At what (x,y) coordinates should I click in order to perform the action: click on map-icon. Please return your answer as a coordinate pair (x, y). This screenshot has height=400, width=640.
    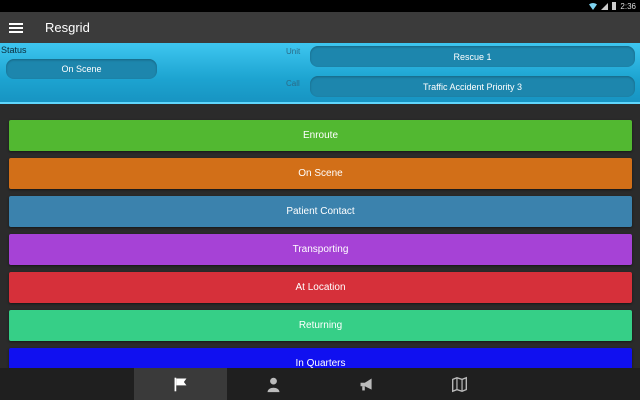
    Looking at the image, I should click on (459, 384).